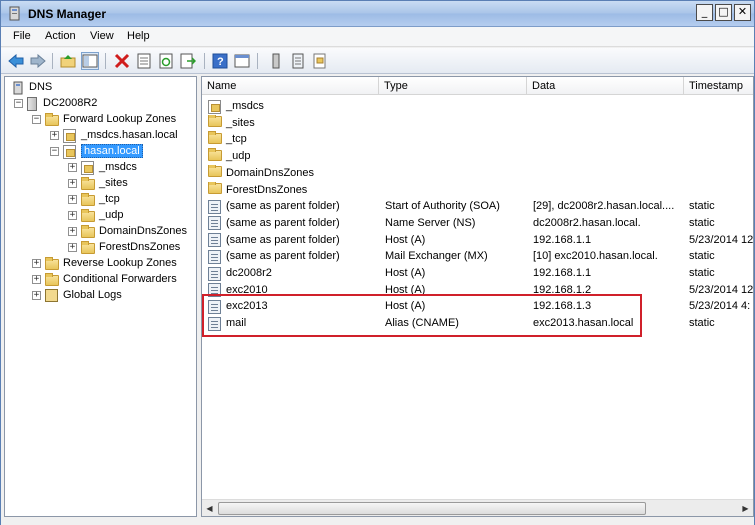 This screenshot has height=525, width=755. What do you see at coordinates (16, 61) in the screenshot?
I see `back-icon` at bounding box center [16, 61].